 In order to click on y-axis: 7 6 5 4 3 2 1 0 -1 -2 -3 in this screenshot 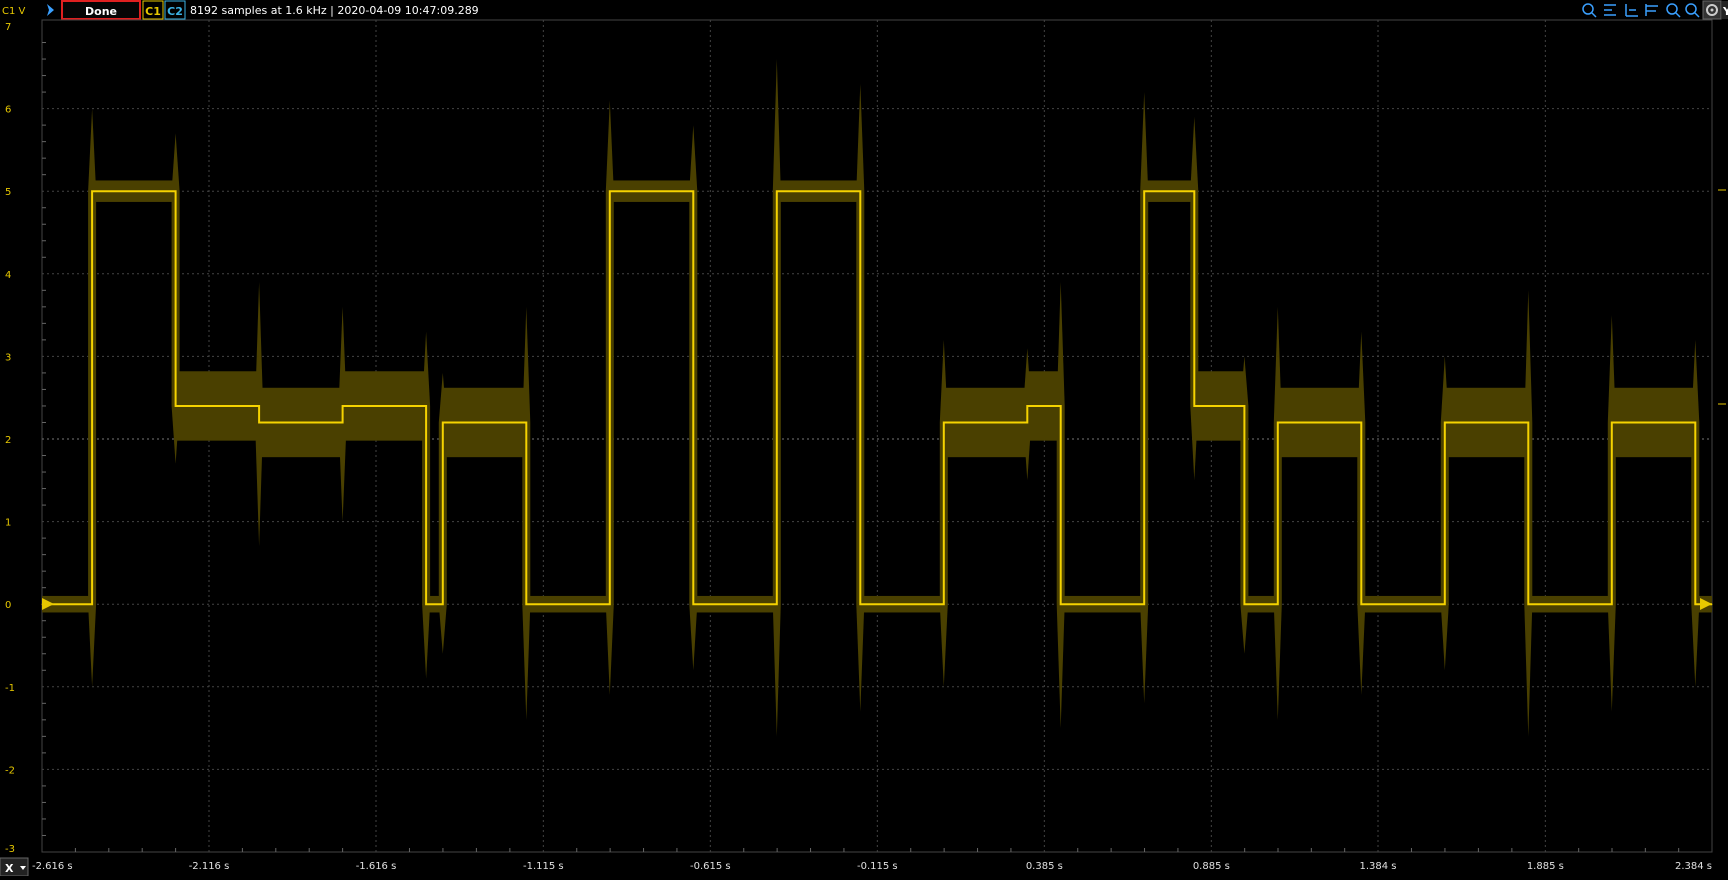, I will do `click(25, 438)`.